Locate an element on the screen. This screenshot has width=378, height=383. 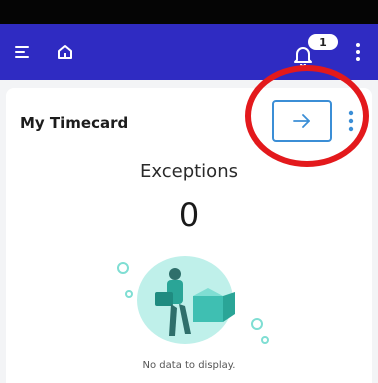
exceptions-count: 0 is located at coordinates (189, 215).